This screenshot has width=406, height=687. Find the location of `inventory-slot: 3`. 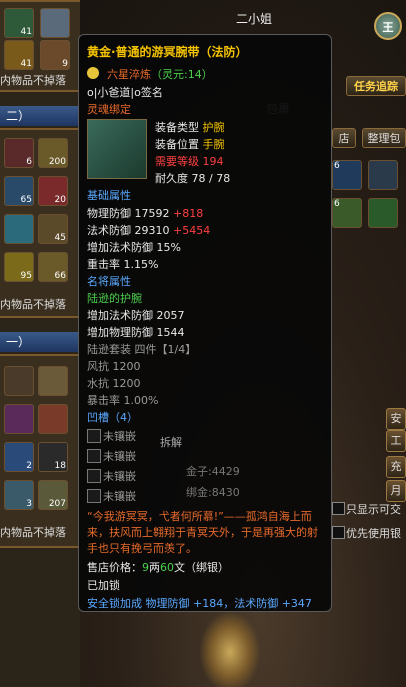

inventory-slot: 3 is located at coordinates (19, 495).